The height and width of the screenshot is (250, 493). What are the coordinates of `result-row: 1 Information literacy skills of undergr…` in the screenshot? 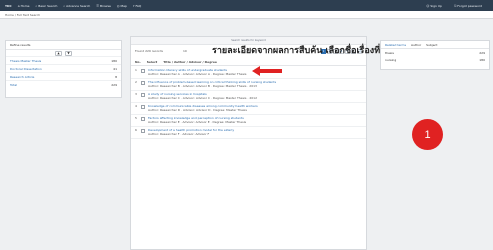 It's located at (248, 73).